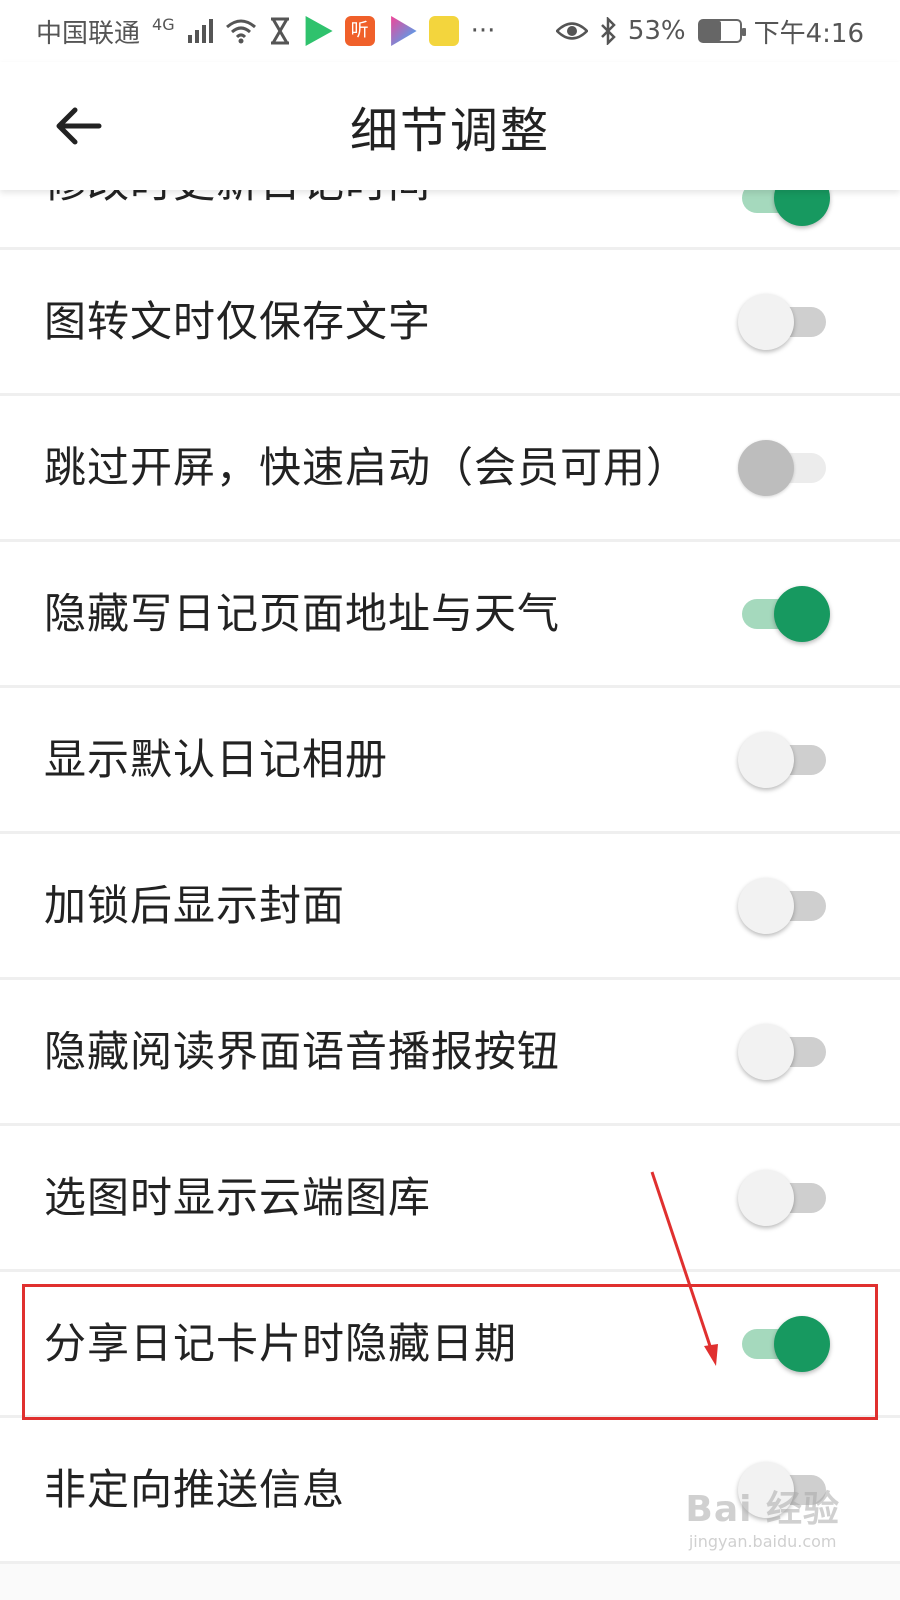 The width and height of the screenshot is (900, 1600). What do you see at coordinates (762, 1541) in the screenshot?
I see `watermark-url: jingyan.baidu.com` at bounding box center [762, 1541].